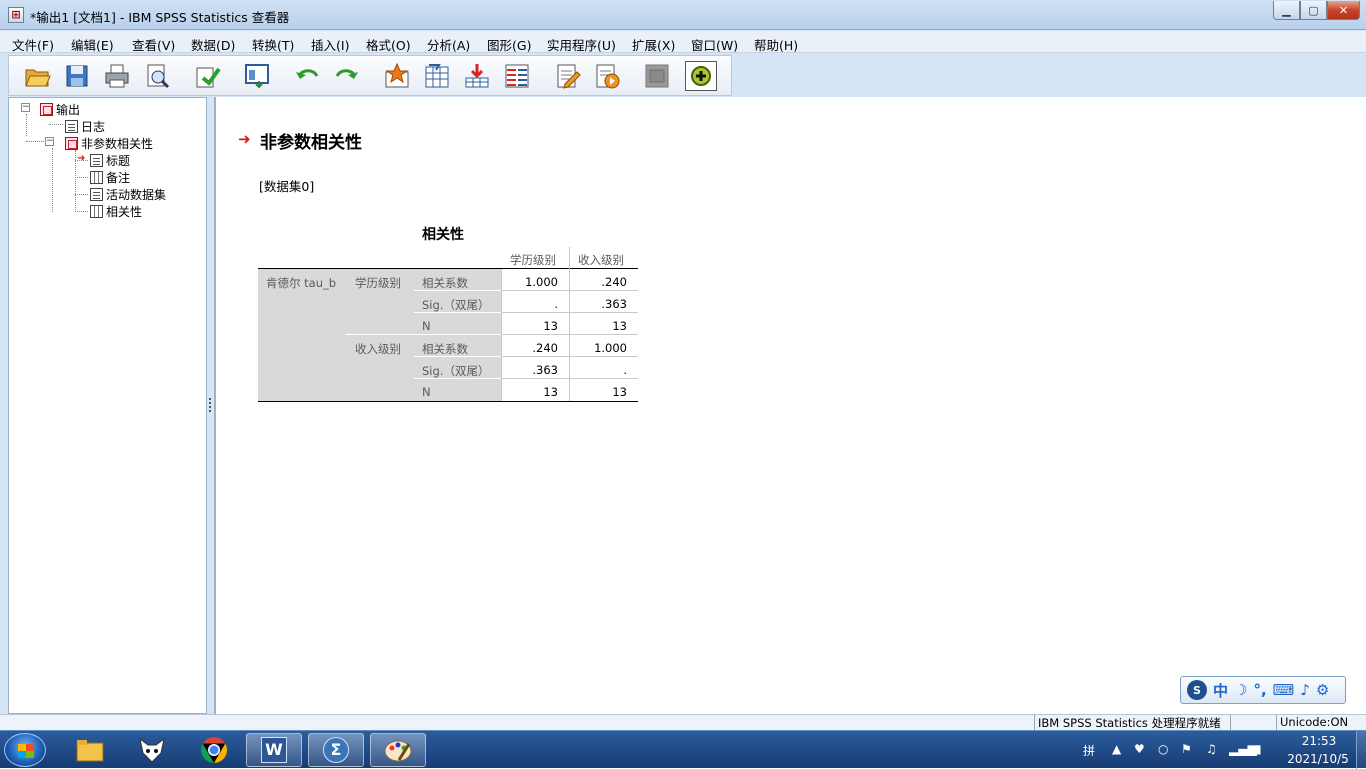  Describe the element at coordinates (33, 44) in the screenshot. I see `menu-file: 文件(F)` at that location.